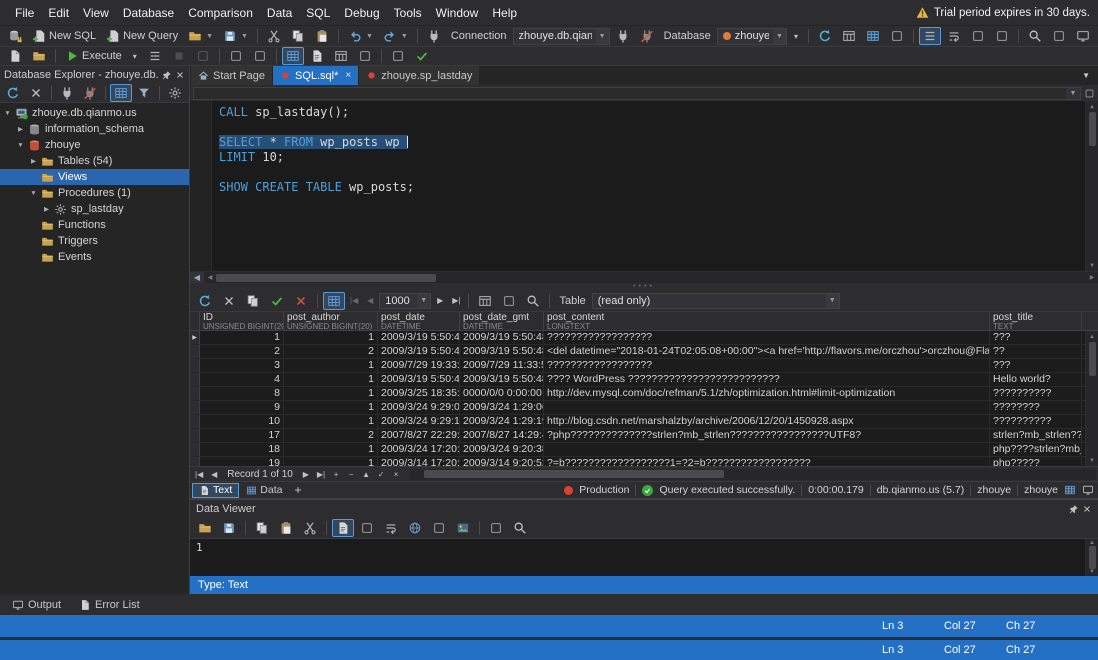  What do you see at coordinates (229, 301) in the screenshot?
I see `cancel-refresh-icon` at bounding box center [229, 301].